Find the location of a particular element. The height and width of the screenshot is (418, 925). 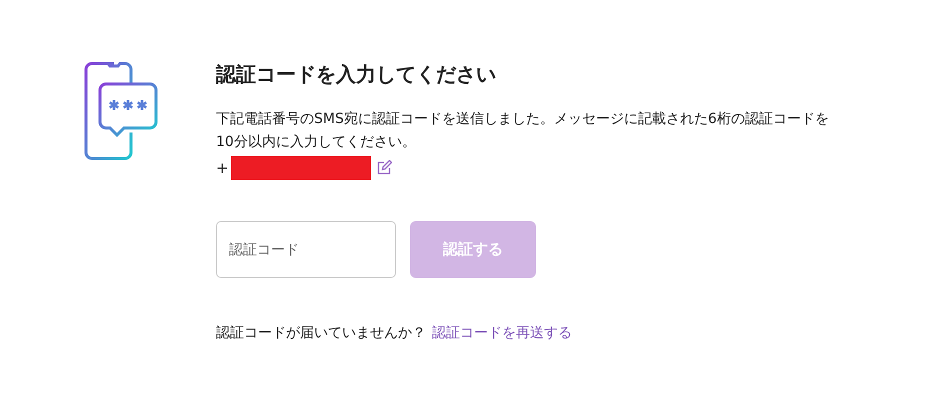

phone-message-icon is located at coordinates (122, 111).